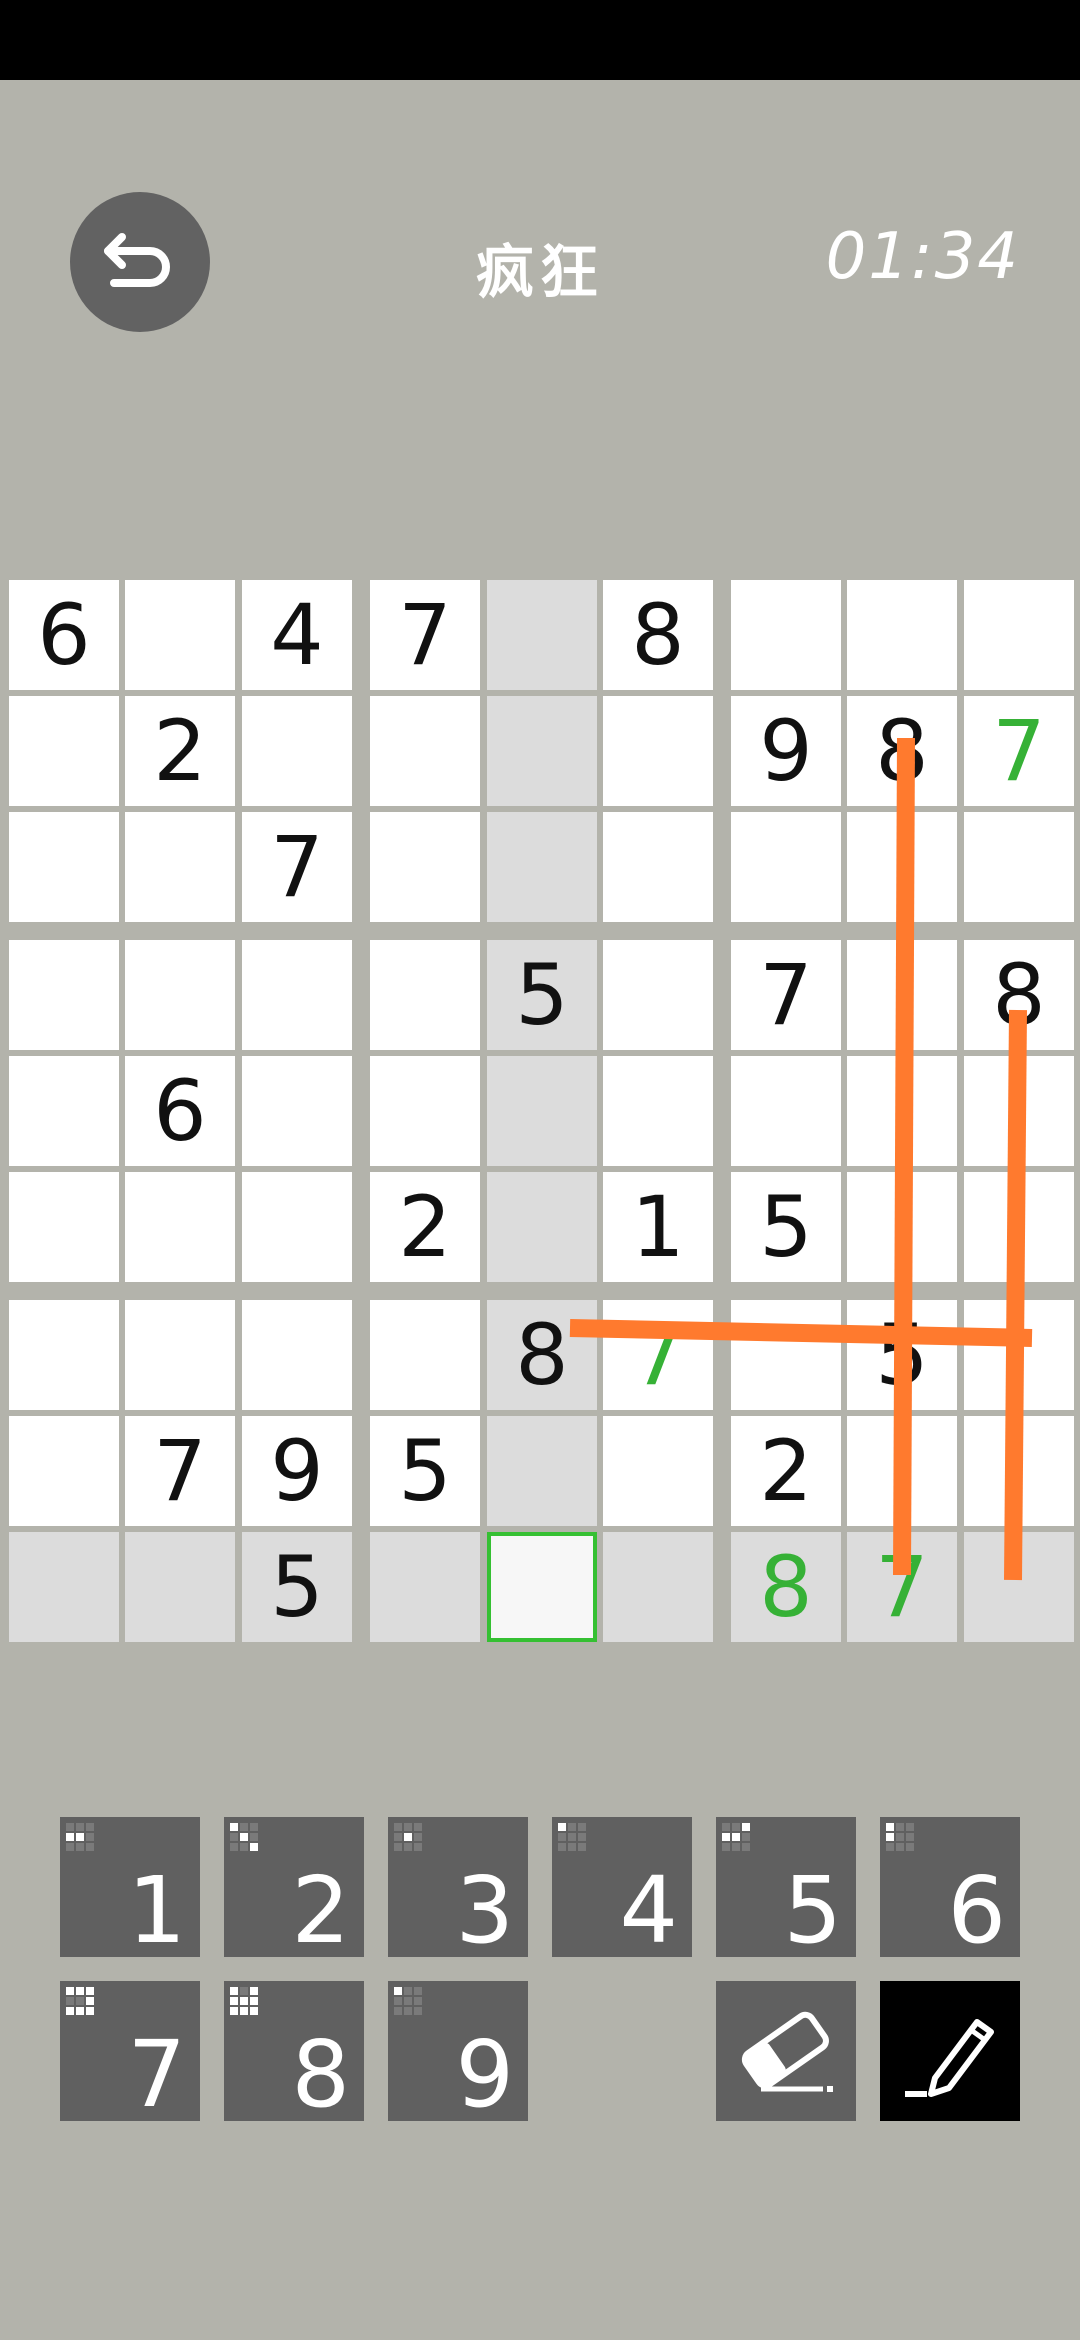 The width and height of the screenshot is (1080, 2340). Describe the element at coordinates (786, 635) in the screenshot. I see `cell-r1-c7` at that location.